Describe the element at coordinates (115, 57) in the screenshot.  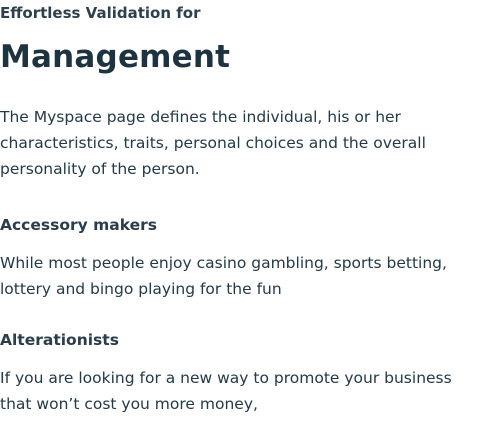
I see `page-title: Management` at that location.